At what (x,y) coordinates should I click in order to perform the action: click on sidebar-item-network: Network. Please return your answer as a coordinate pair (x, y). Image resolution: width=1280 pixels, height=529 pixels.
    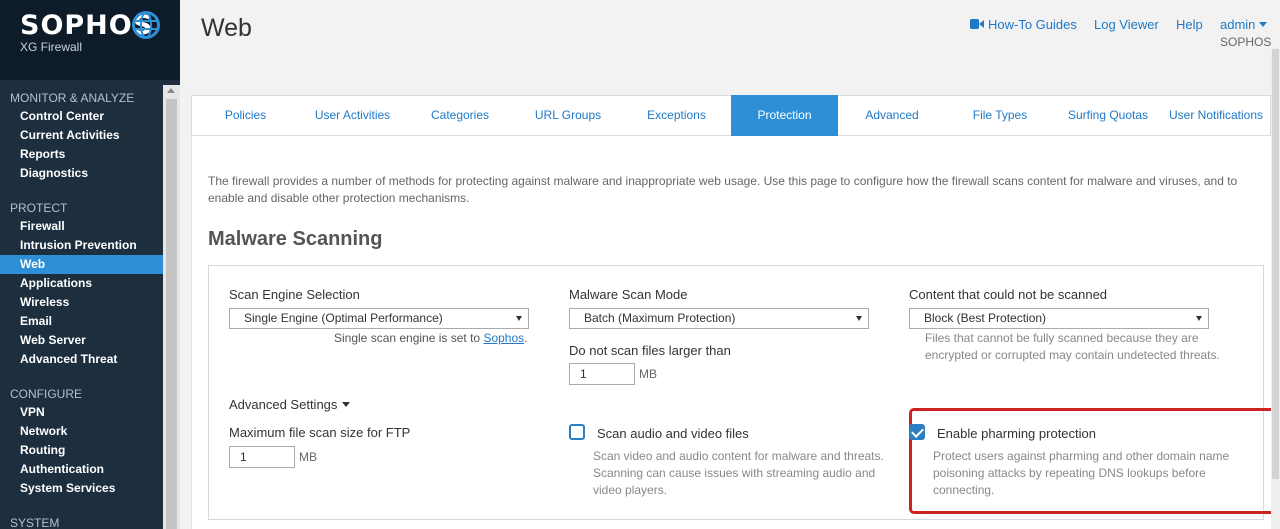
    Looking at the image, I should click on (81, 431).